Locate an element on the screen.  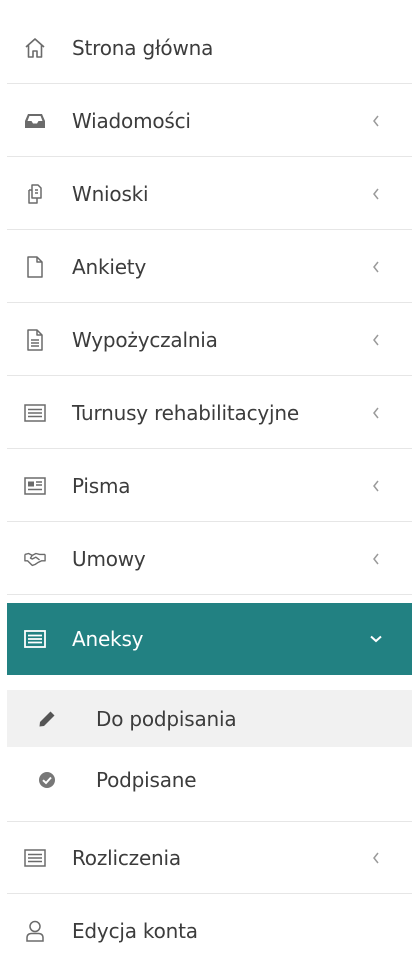
file-text-icon is located at coordinates (35, 339).